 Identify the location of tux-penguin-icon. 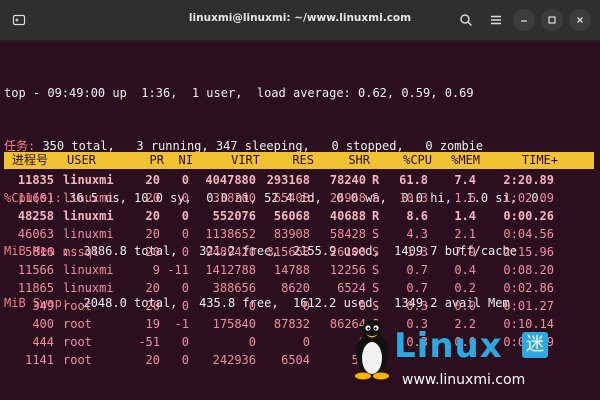
(372, 350).